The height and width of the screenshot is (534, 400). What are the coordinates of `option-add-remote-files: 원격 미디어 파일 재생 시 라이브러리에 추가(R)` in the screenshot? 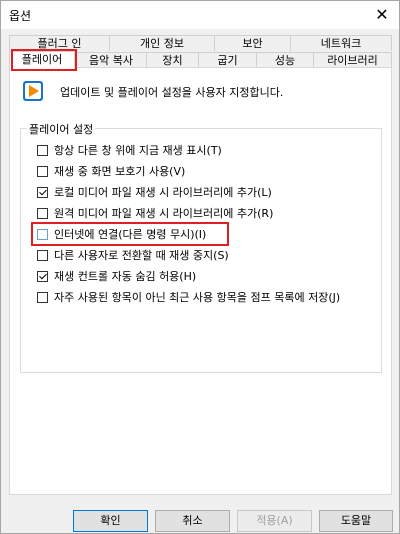 It's located at (155, 213).